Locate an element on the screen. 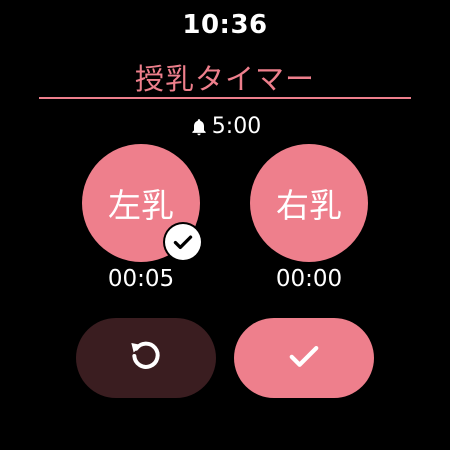 The image size is (450, 450). left-breast-label: 左乳 is located at coordinates (141, 205).